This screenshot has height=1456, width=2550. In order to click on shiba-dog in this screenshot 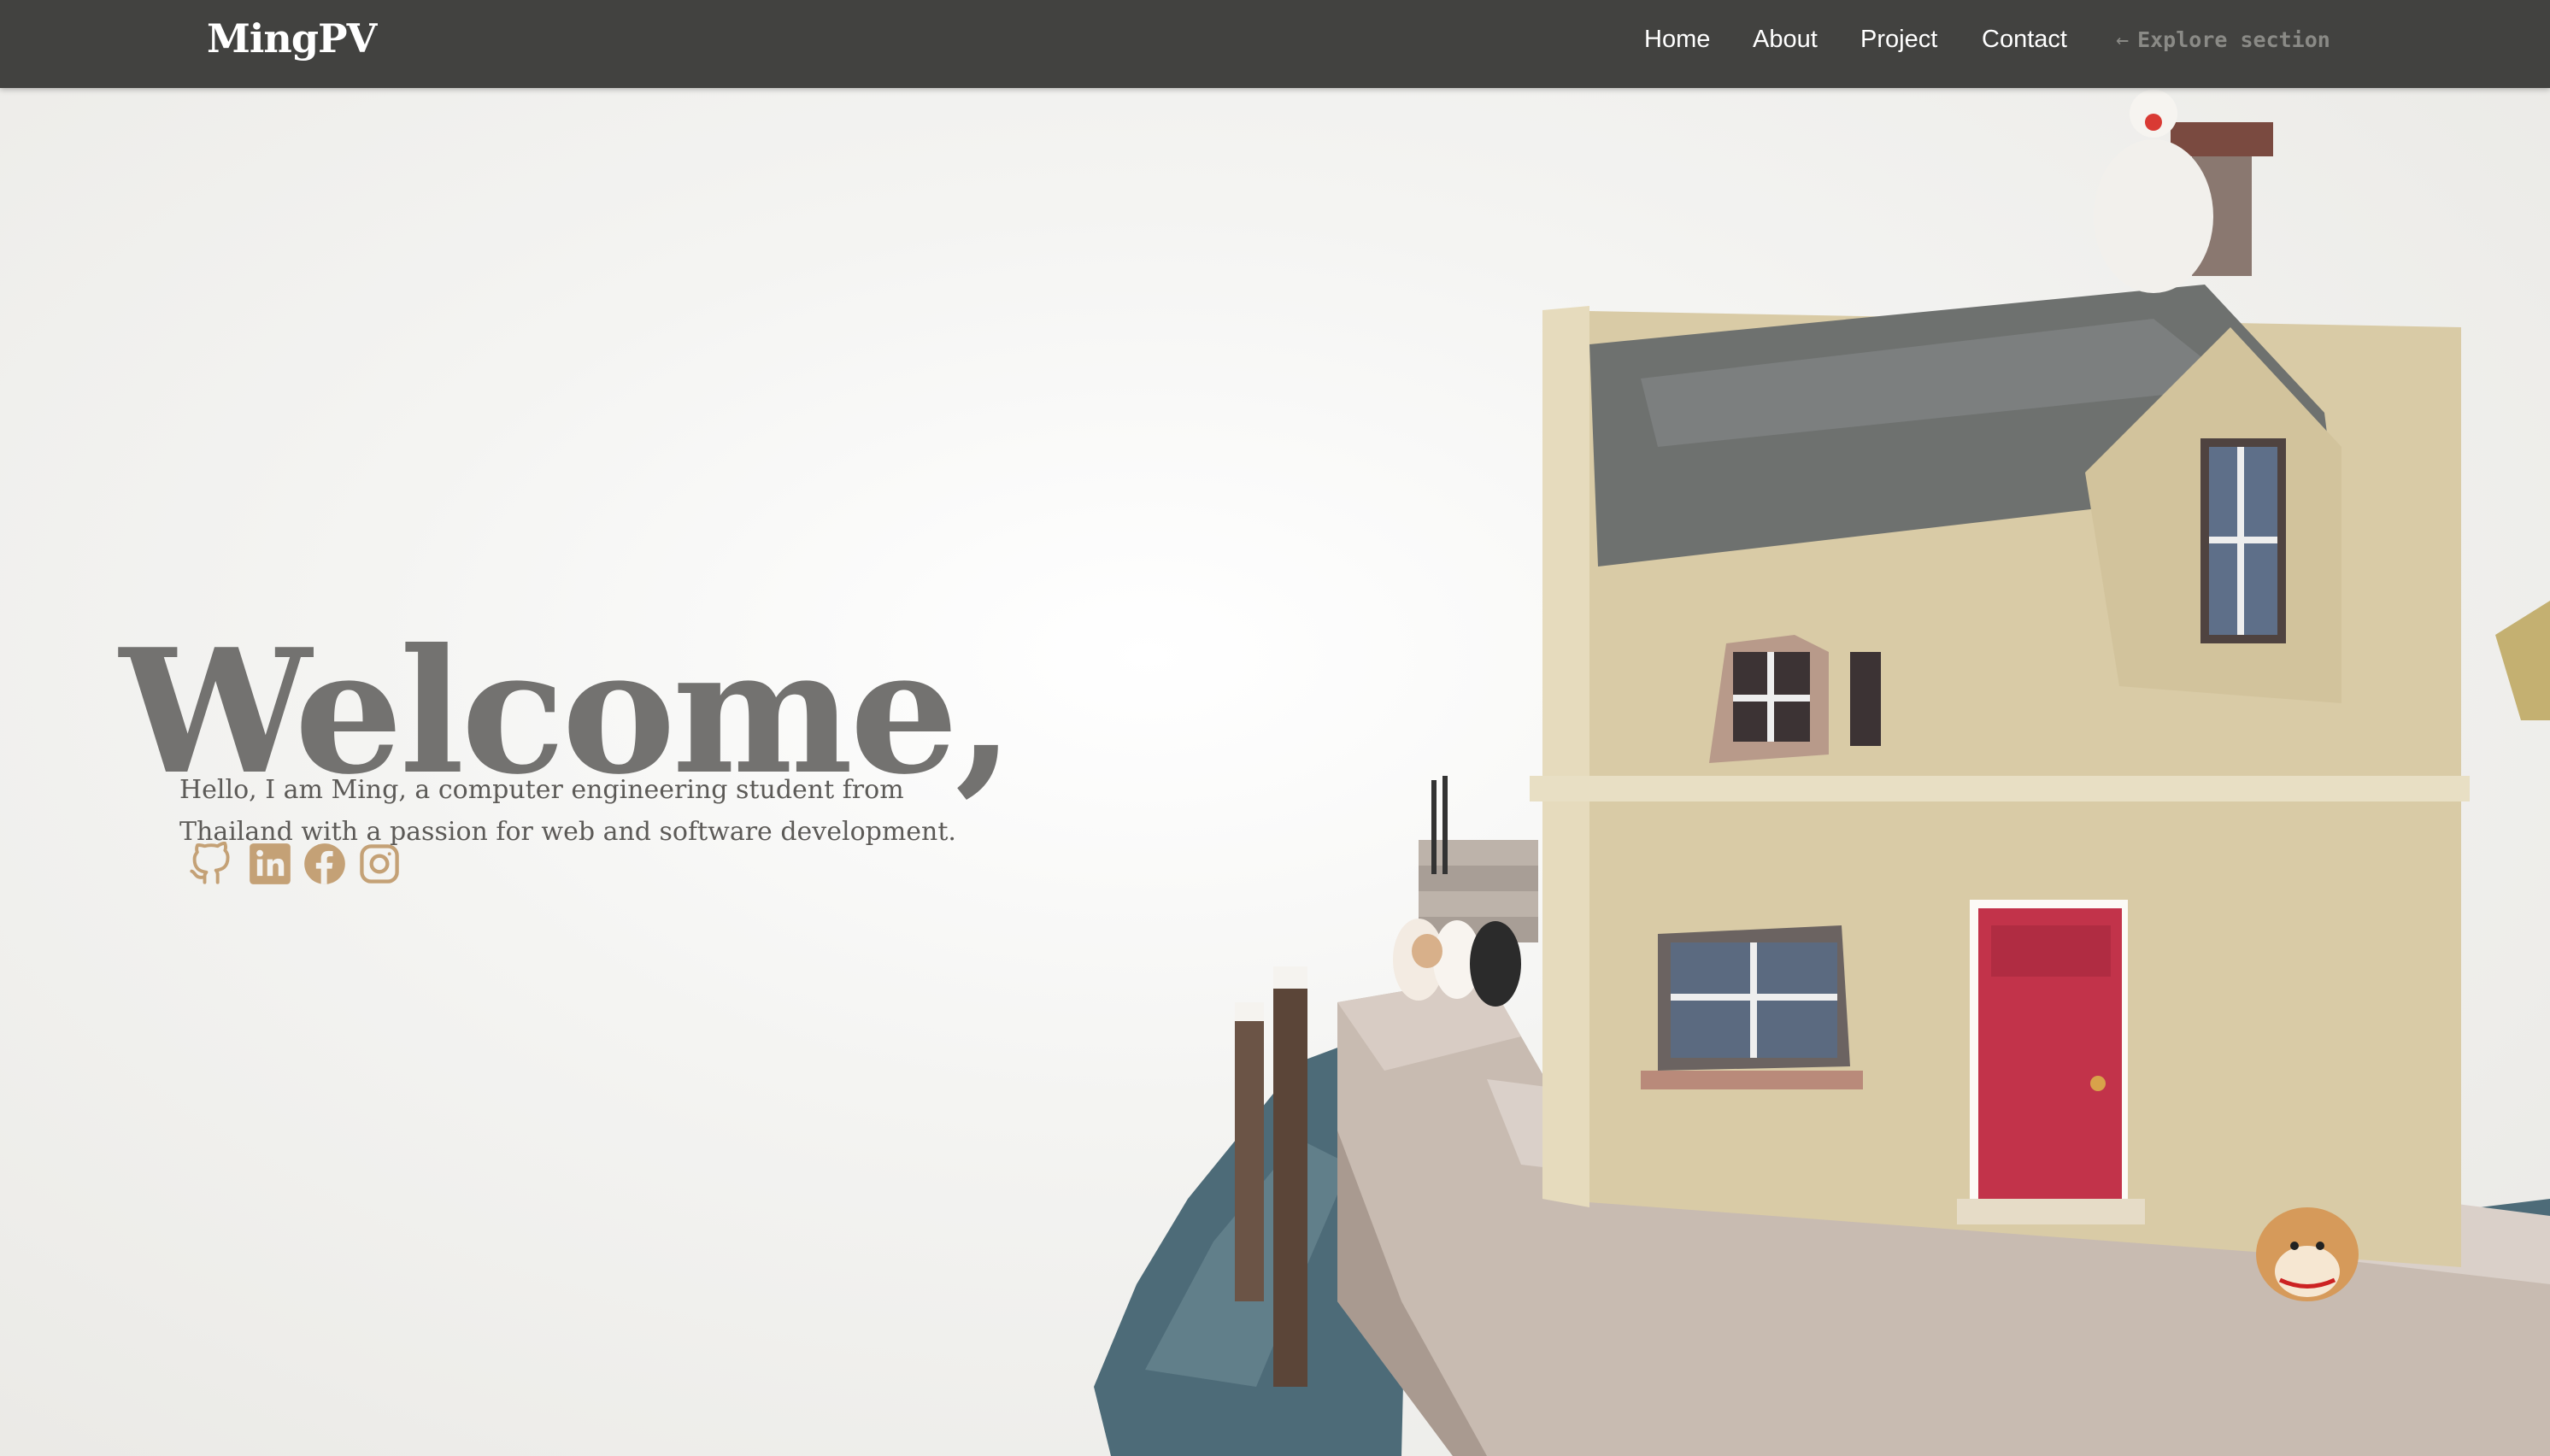, I will do `click(2307, 1254)`.